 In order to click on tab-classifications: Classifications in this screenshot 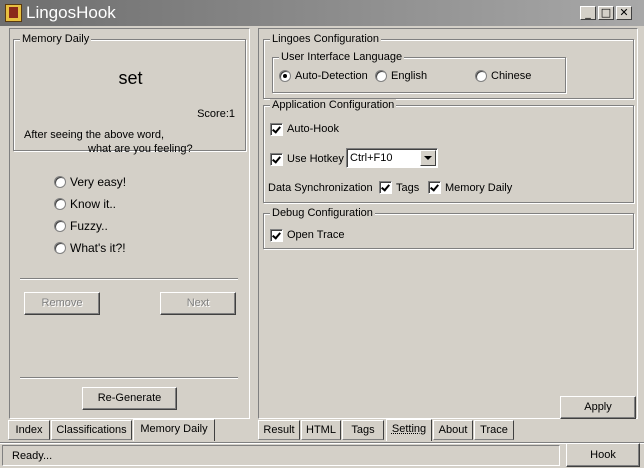, I will do `click(91, 430)`.